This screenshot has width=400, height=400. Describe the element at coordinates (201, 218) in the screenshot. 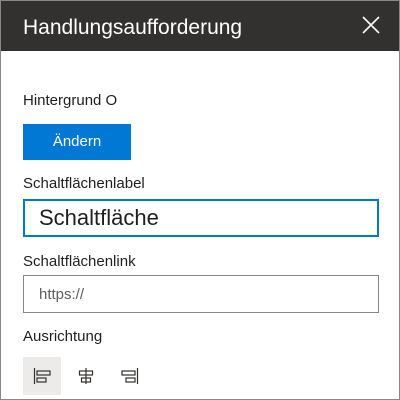

I see `button-label-input` at that location.